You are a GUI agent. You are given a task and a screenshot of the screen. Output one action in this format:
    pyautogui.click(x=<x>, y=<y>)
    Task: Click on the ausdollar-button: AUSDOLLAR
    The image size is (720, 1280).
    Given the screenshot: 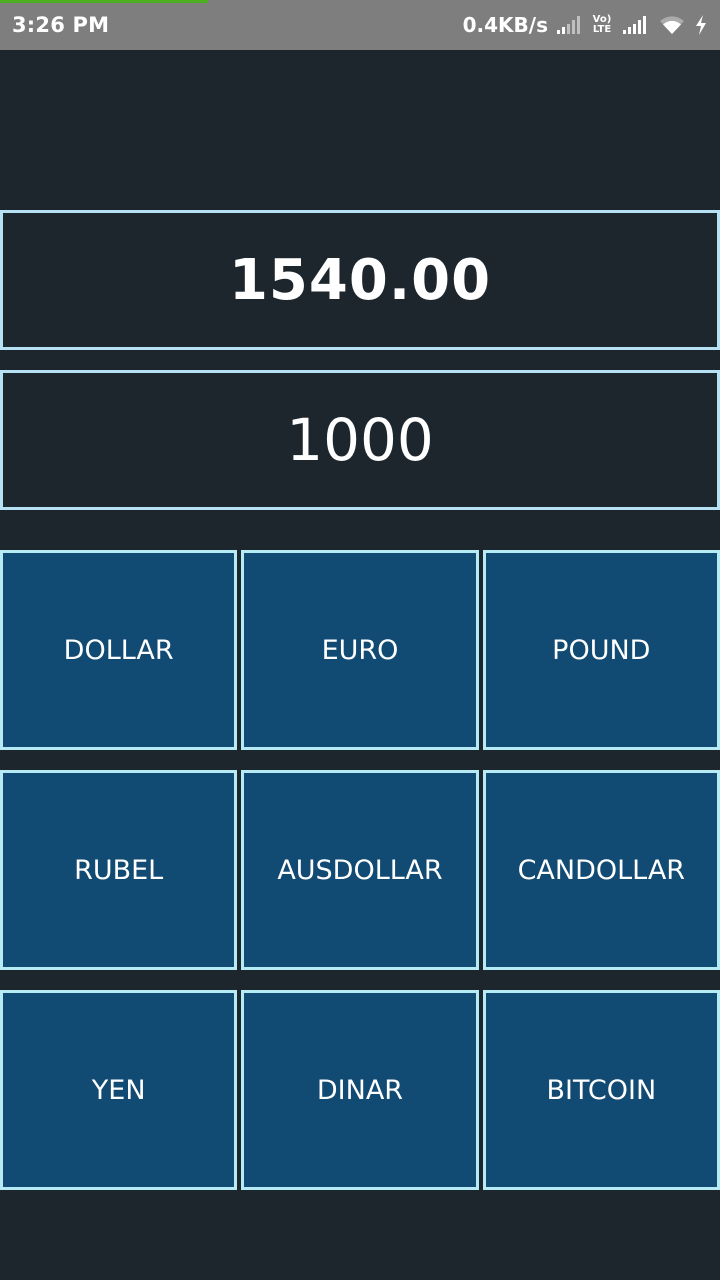 What is the action you would take?
    pyautogui.click(x=360, y=870)
    